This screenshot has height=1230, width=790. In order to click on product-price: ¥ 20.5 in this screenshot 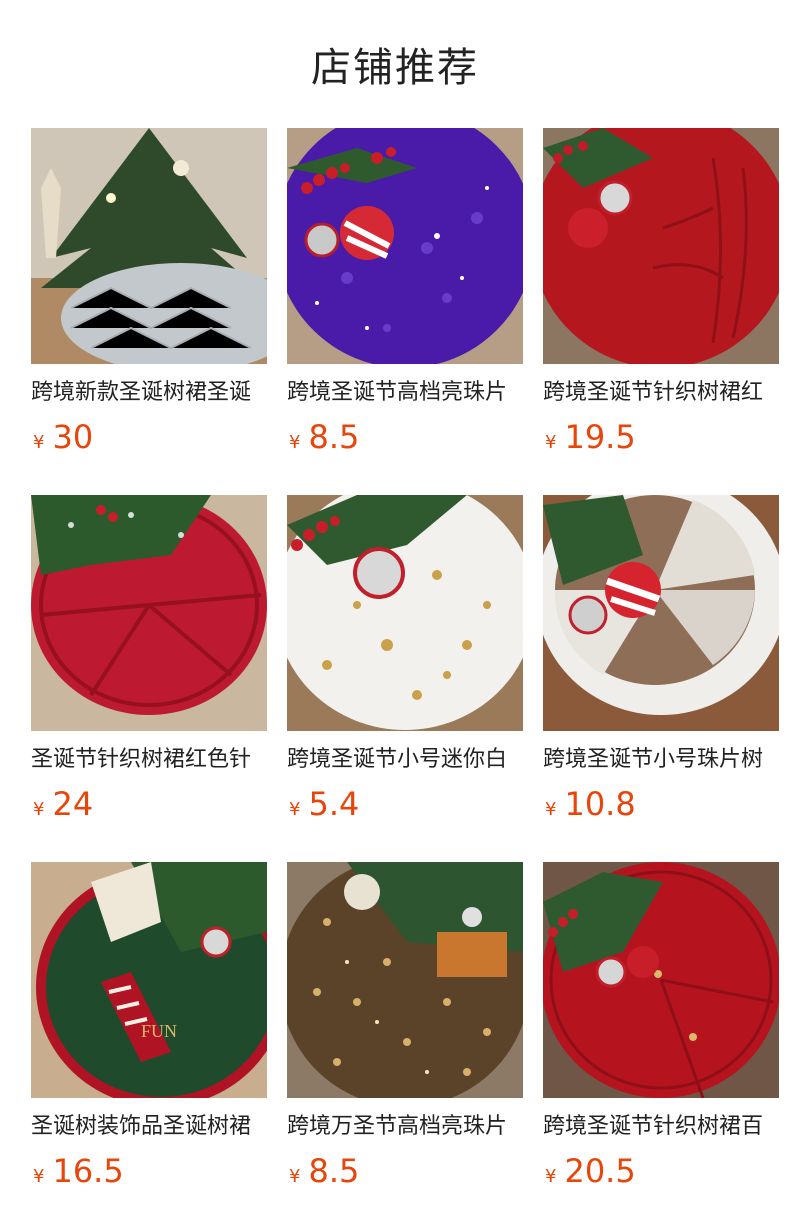, I will do `click(661, 1171)`.